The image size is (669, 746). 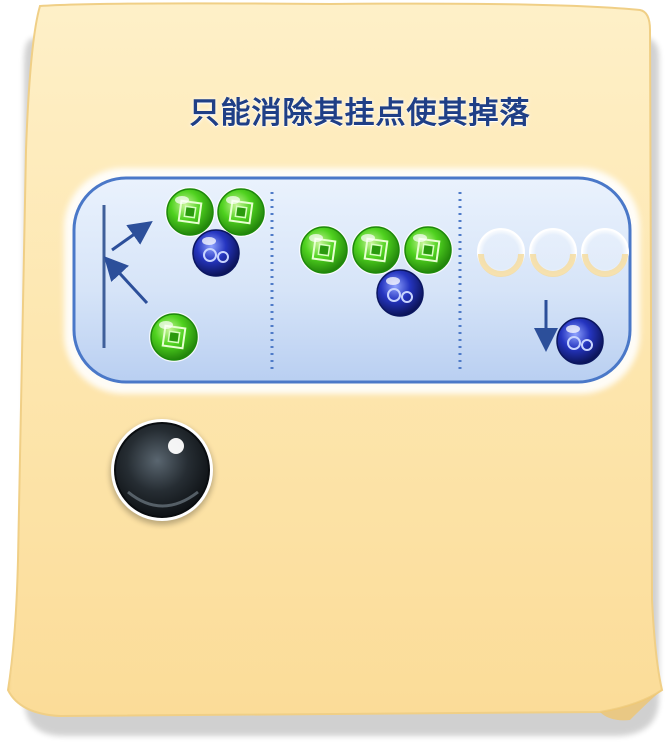 I want to click on shooter-ball, so click(x=162, y=472).